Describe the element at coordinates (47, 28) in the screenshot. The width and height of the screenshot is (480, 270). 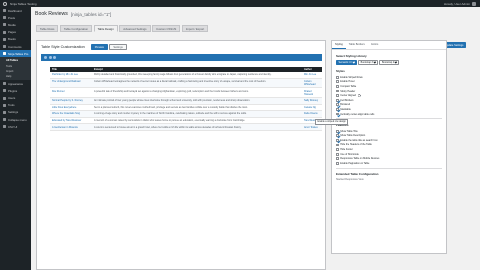
I see `tab-table-rows: Table Rows` at that location.